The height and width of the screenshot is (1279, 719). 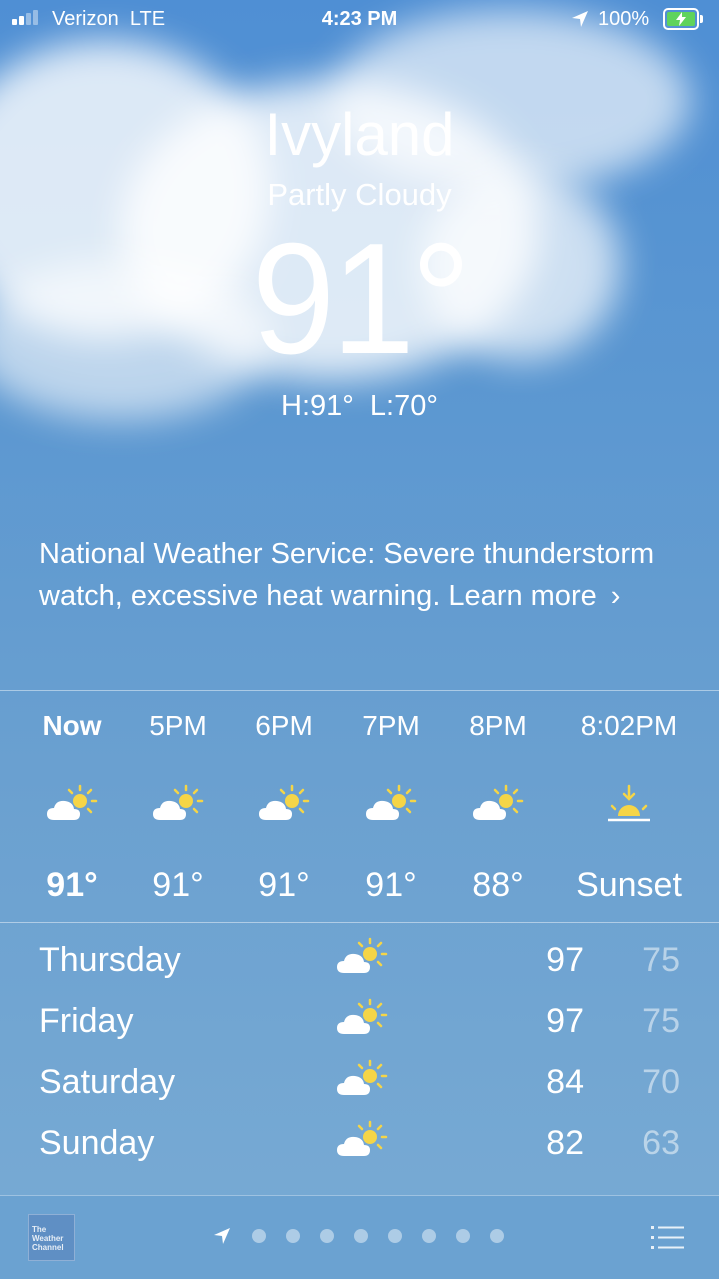 I want to click on hour-label: 6PM, so click(x=284, y=725).